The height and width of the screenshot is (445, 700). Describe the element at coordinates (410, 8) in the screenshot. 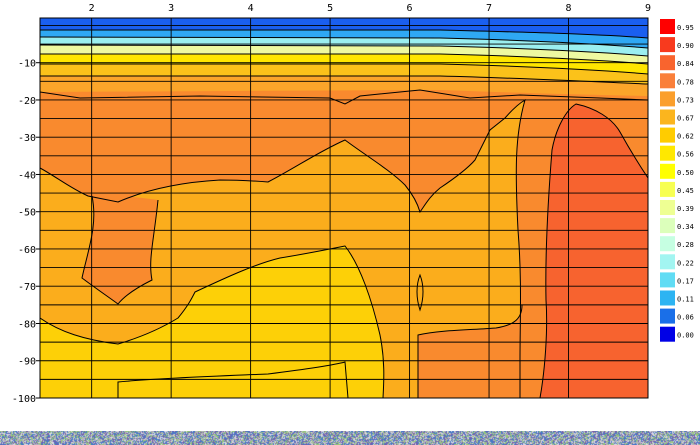

I see `x-tick-label: 6` at that location.